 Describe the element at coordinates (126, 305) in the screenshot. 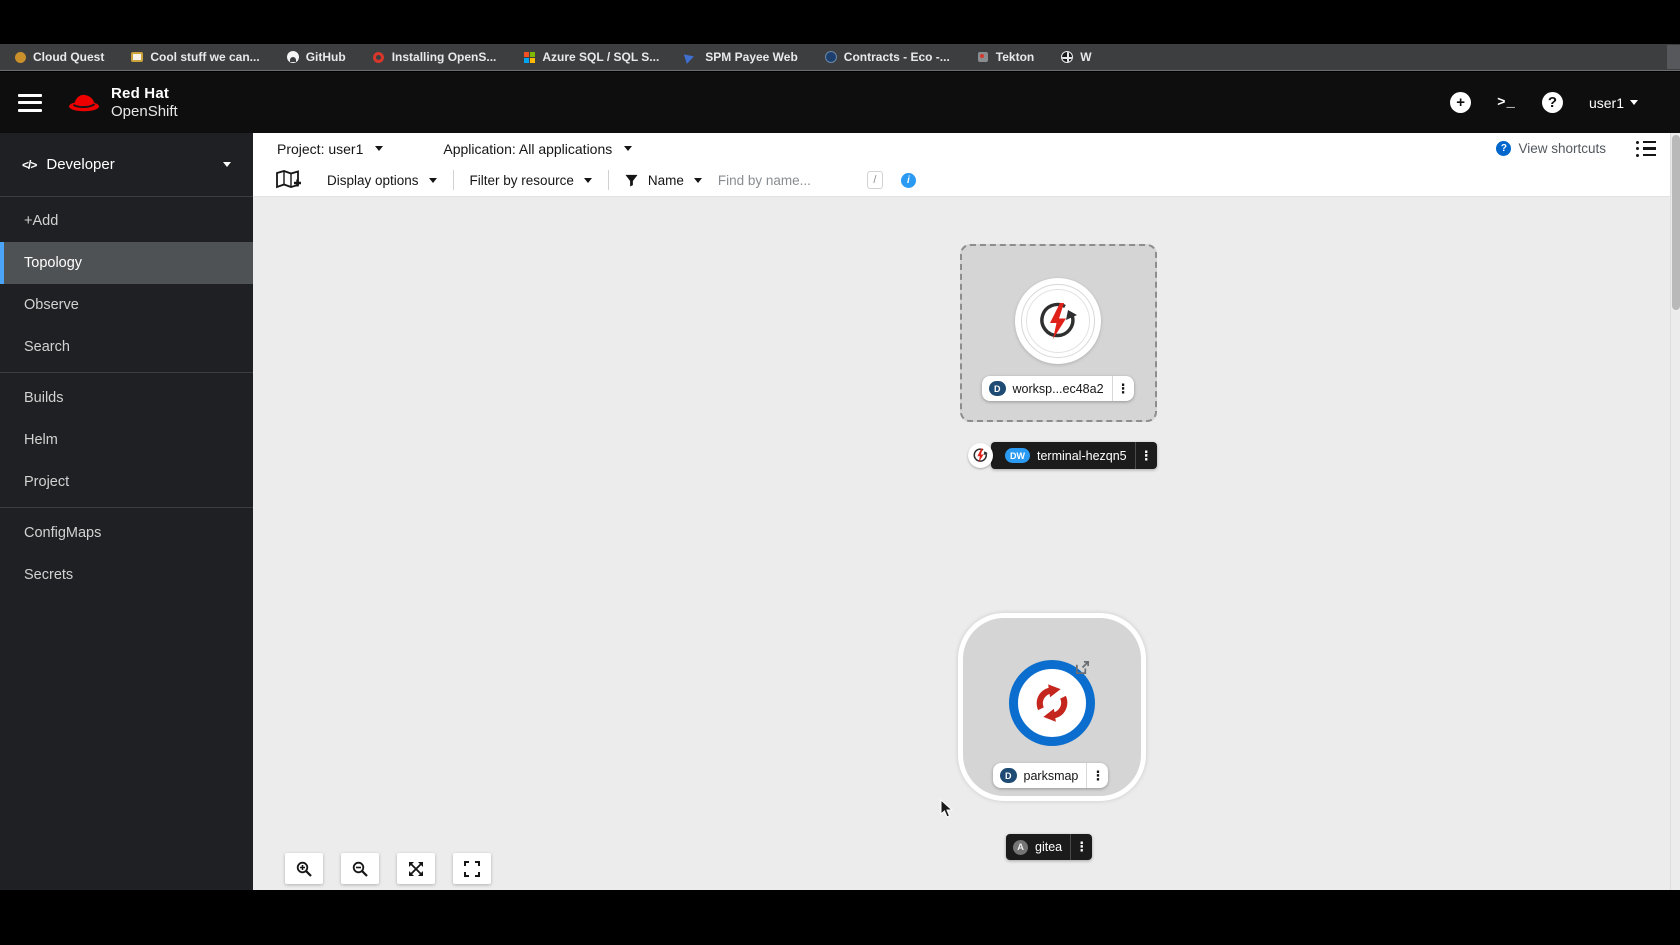

I see `sidebar-item-observe: Observe` at that location.